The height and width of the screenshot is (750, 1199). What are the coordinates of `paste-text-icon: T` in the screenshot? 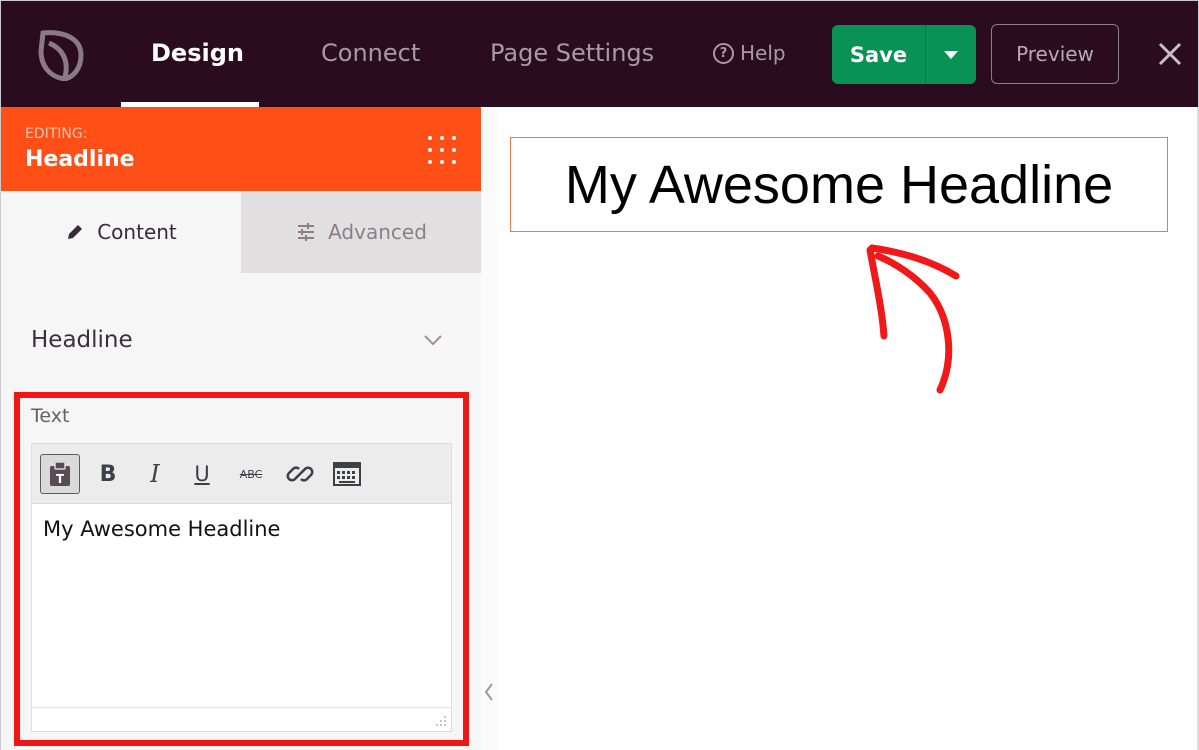 It's located at (60, 474).